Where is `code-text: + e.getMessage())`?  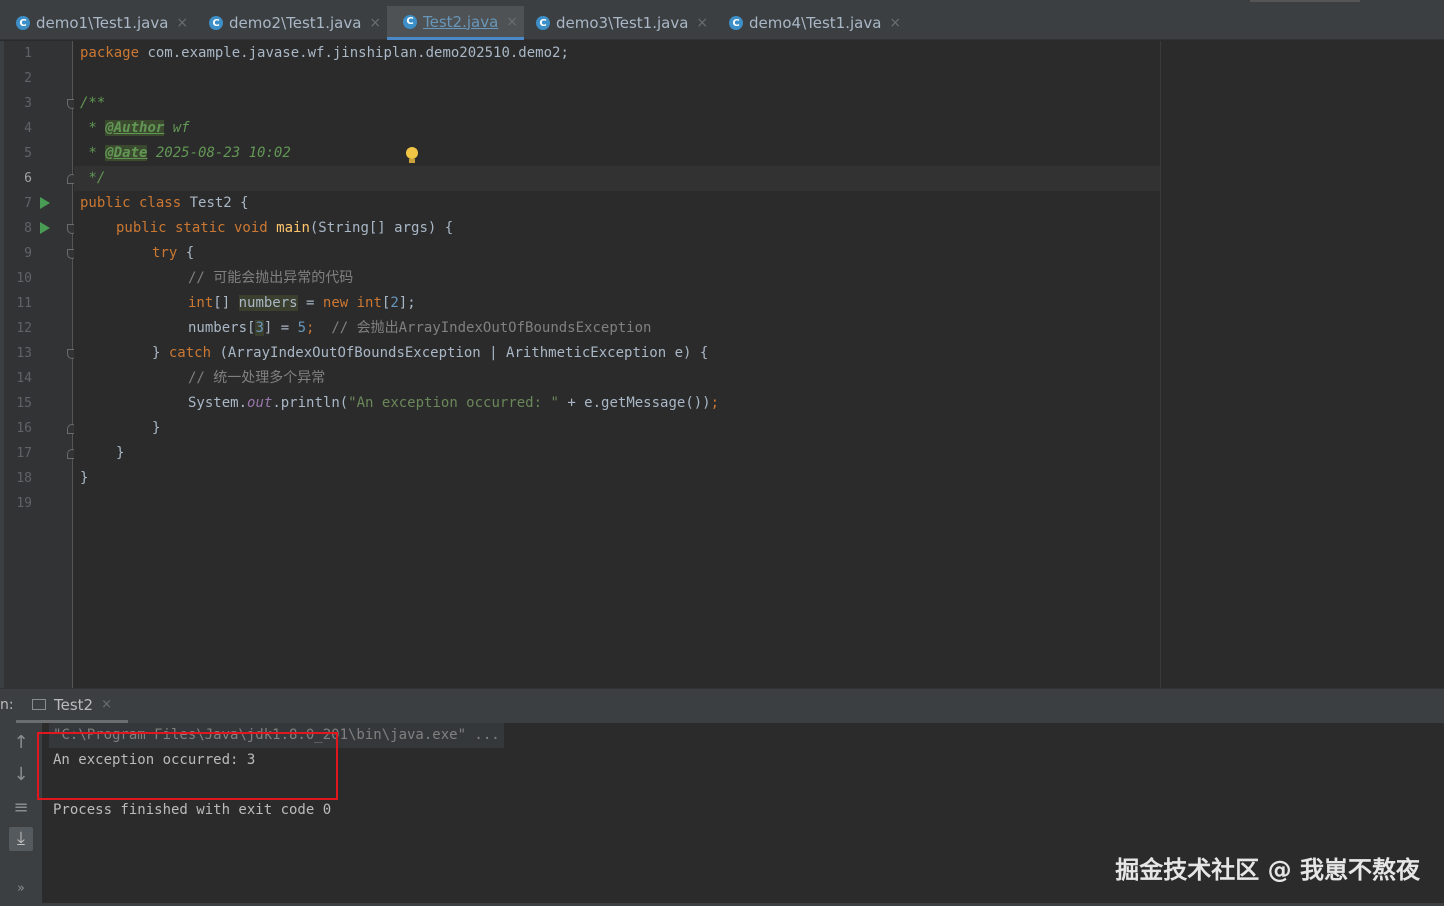 code-text: + e.getMessage()) is located at coordinates (634, 403).